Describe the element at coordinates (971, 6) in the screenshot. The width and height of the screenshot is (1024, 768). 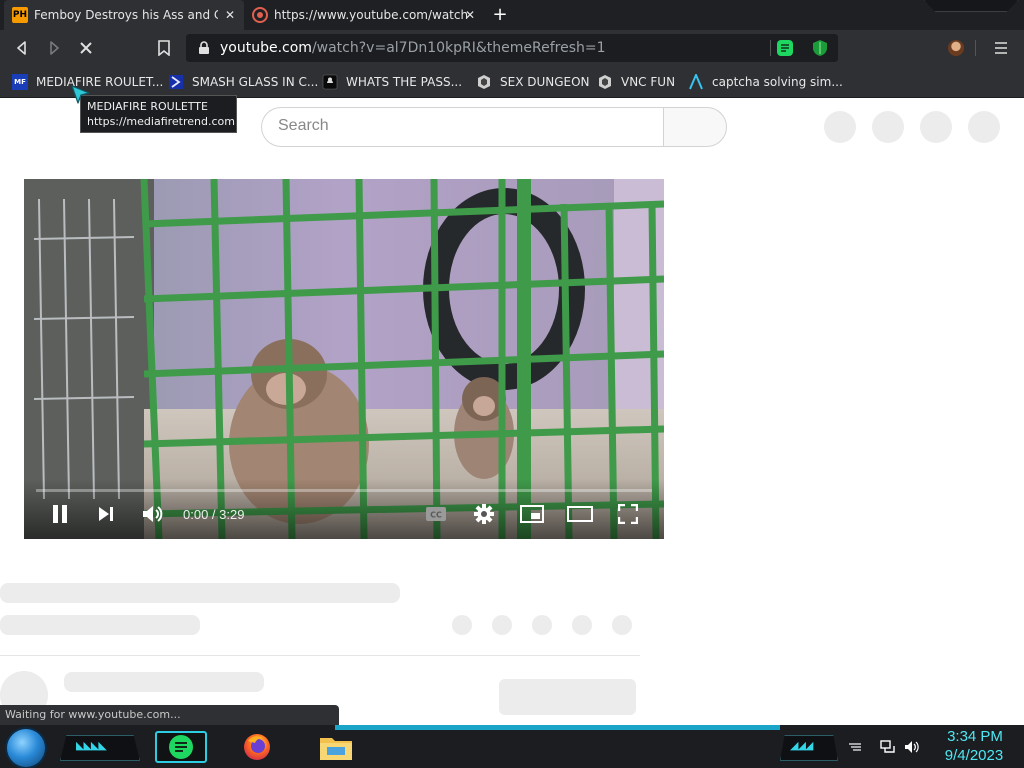
I see `window-decoration` at that location.